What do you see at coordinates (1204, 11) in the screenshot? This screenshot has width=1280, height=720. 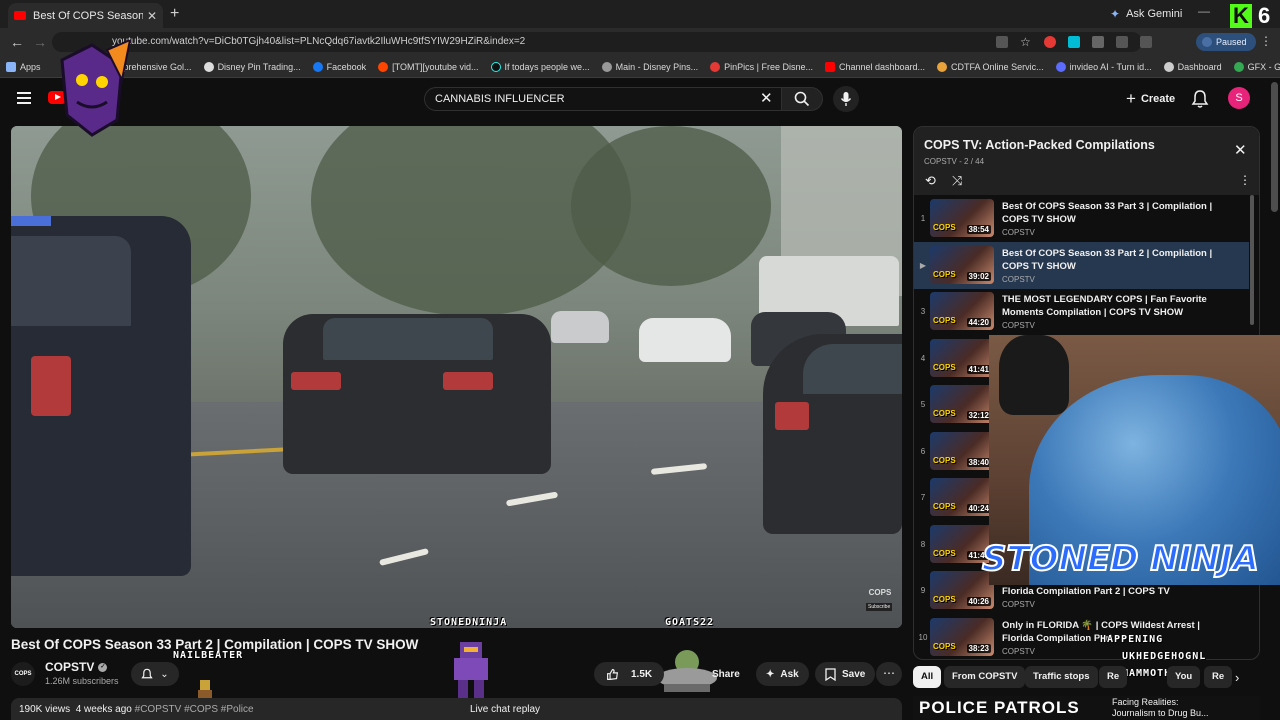 I see `minimize-icon: —` at bounding box center [1204, 11].